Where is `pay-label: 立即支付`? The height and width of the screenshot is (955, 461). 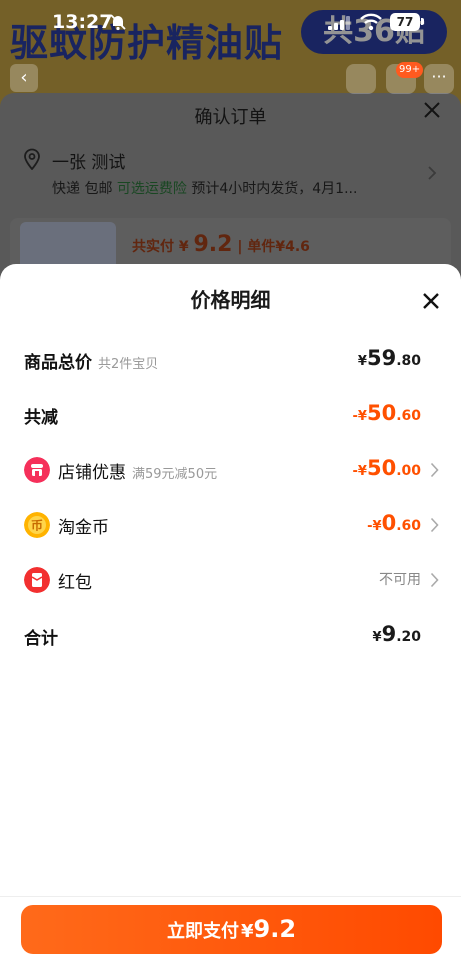
pay-label: 立即支付 is located at coordinates (202, 931).